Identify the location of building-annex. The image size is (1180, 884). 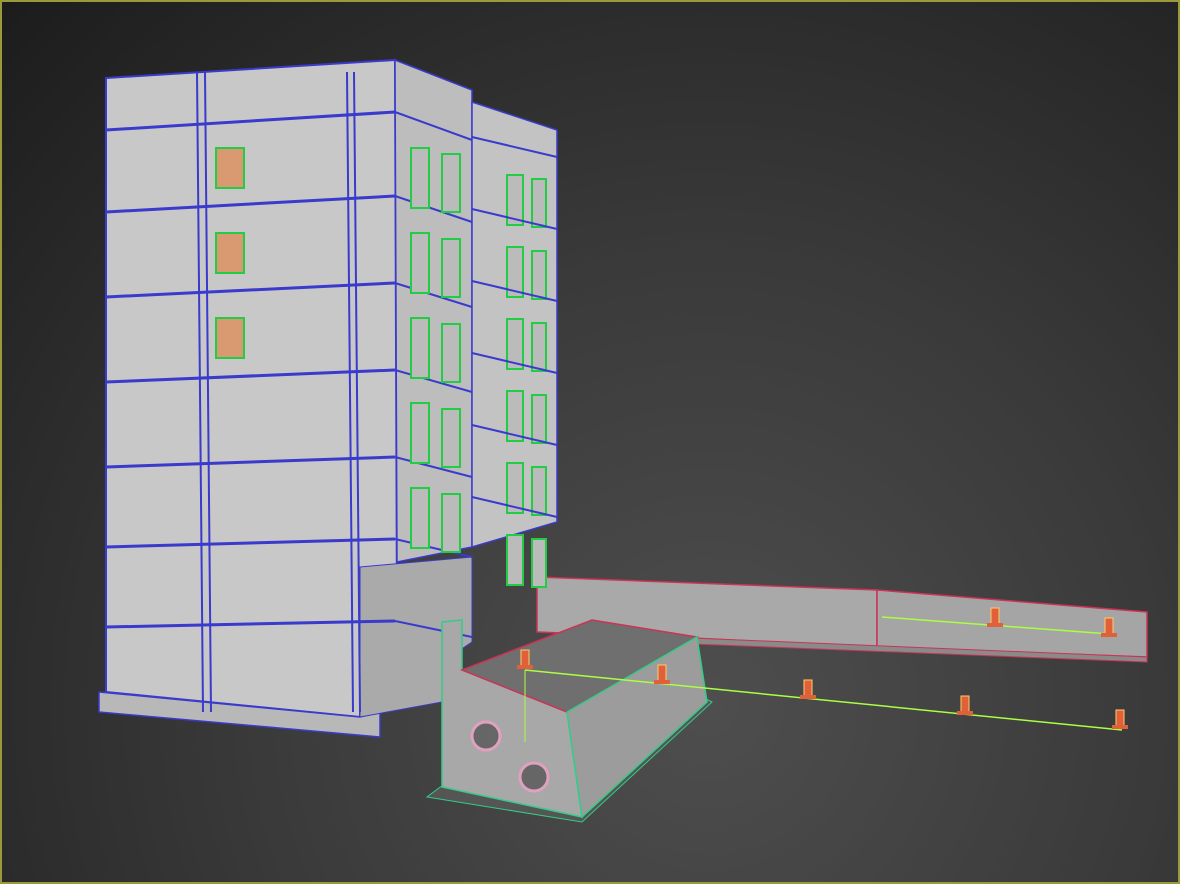
(514, 344).